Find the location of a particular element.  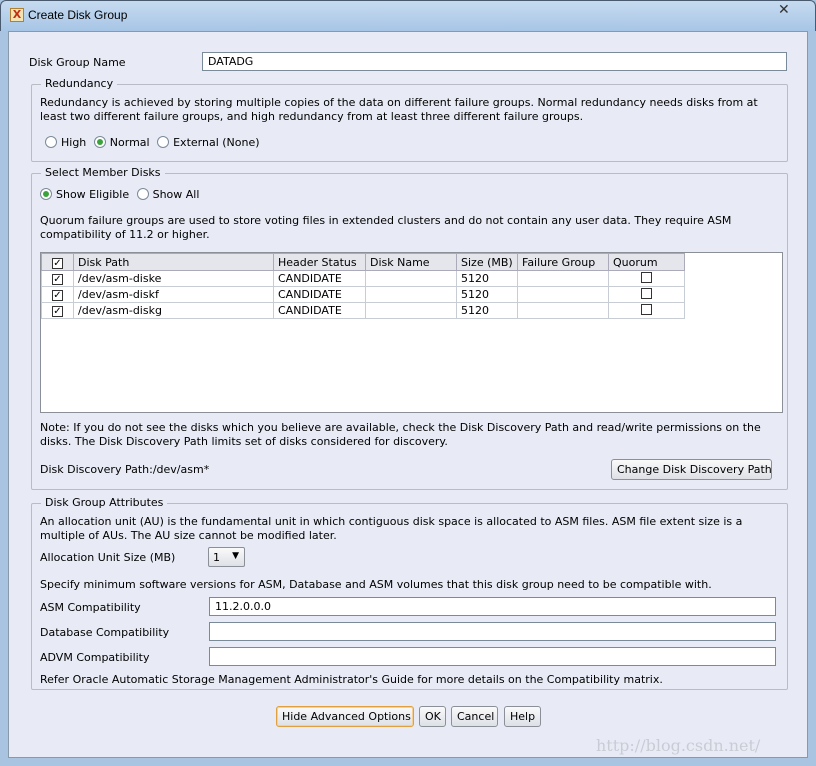

ok-button: OK is located at coordinates (432, 716).